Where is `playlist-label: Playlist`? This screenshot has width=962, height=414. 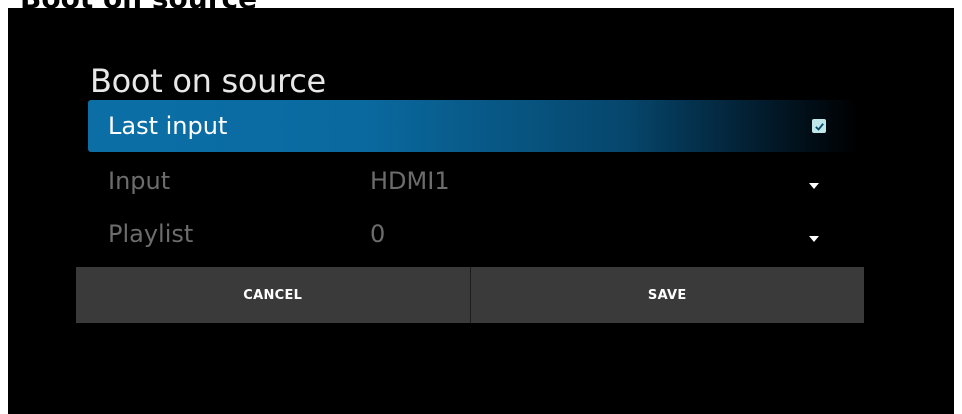 playlist-label: Playlist is located at coordinates (151, 234).